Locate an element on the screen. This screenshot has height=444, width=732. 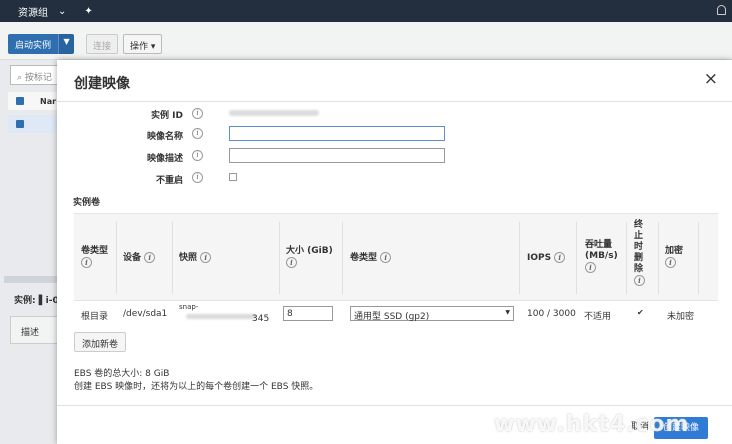
chevron-down-icon: ⌄ is located at coordinates (62, 11).